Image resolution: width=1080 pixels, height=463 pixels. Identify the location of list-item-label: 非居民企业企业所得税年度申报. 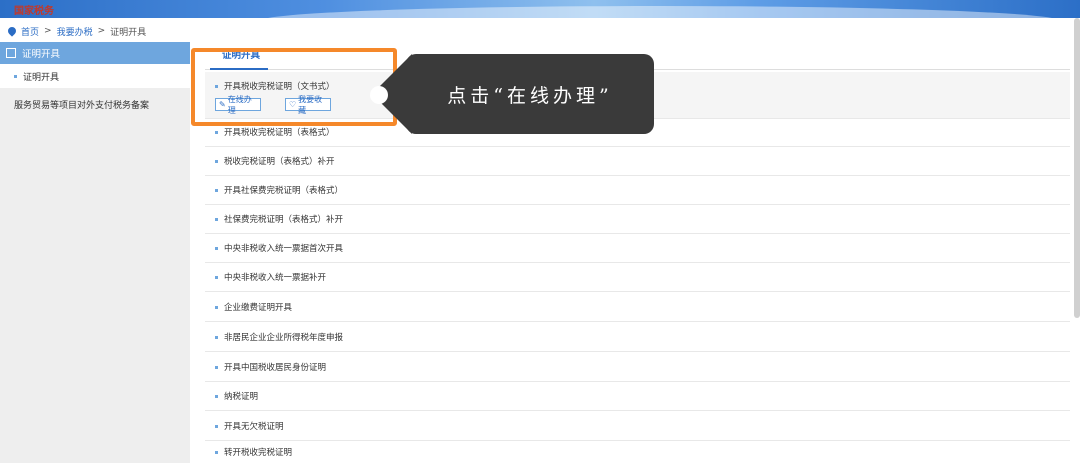
(284, 338).